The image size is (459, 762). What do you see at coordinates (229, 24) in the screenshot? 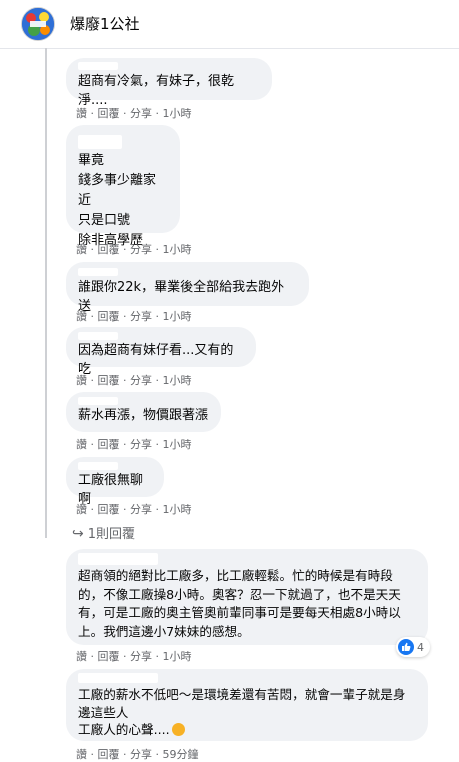
I see `page-header: 爆廢1公社` at bounding box center [229, 24].